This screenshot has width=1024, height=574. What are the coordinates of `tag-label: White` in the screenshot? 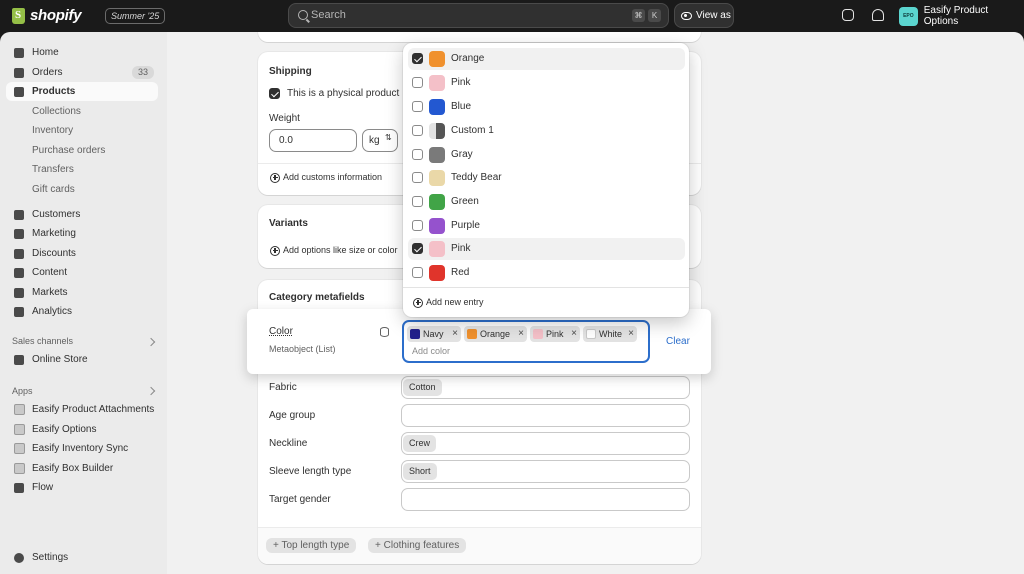 It's located at (611, 334).